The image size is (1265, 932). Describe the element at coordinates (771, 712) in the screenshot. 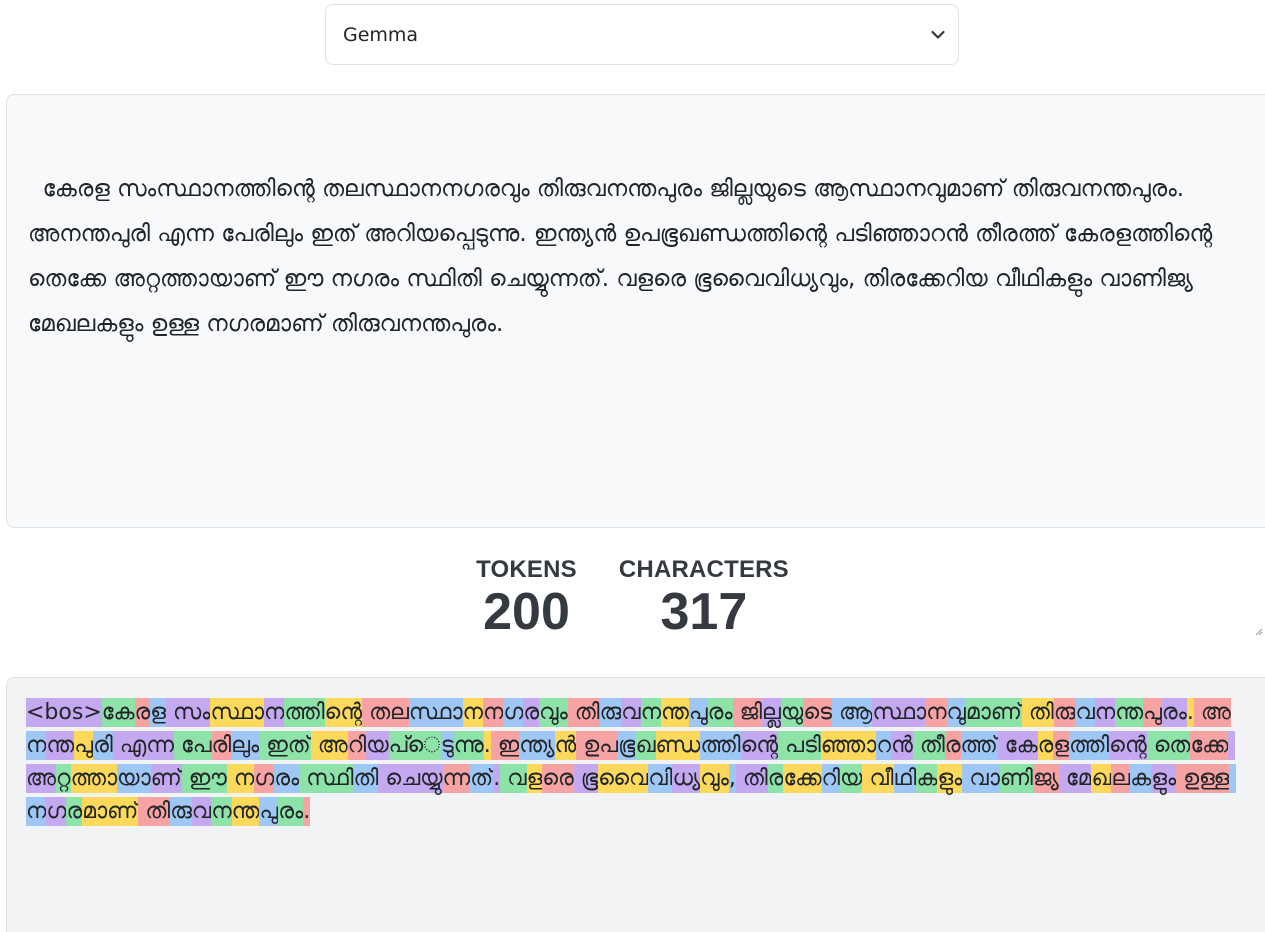

I see `token: ല്ല` at that location.